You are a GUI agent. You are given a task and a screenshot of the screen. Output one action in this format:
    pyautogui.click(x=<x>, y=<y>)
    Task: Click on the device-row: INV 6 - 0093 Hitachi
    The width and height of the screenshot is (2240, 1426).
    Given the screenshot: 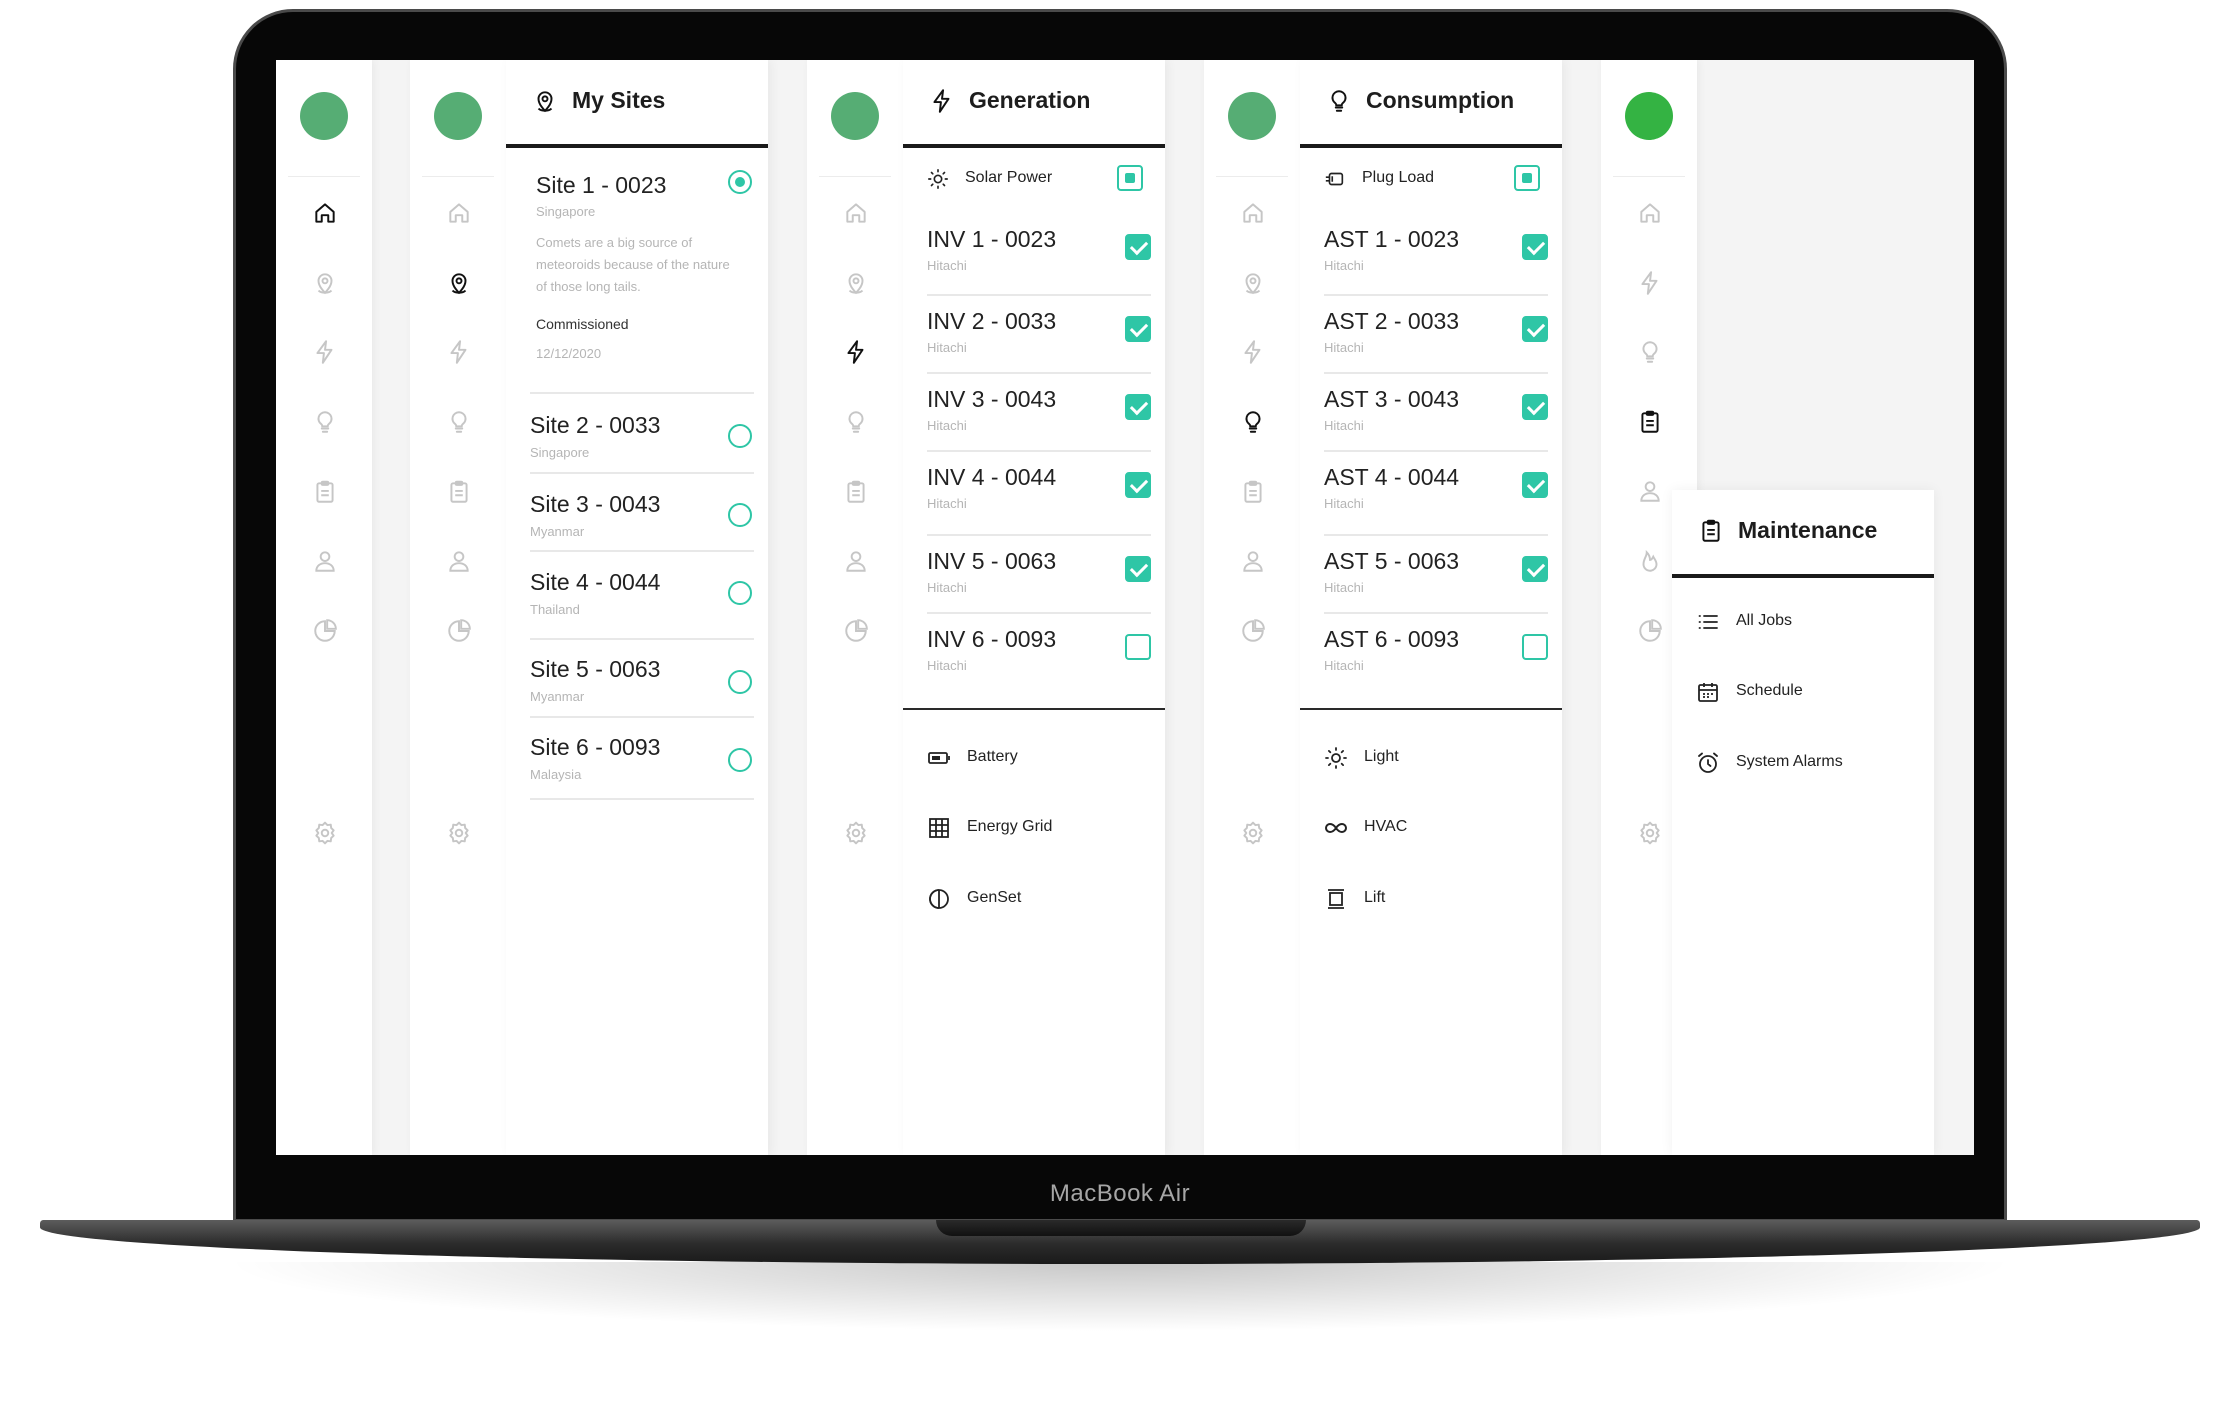 What is the action you would take?
    pyautogui.click(x=1039, y=654)
    